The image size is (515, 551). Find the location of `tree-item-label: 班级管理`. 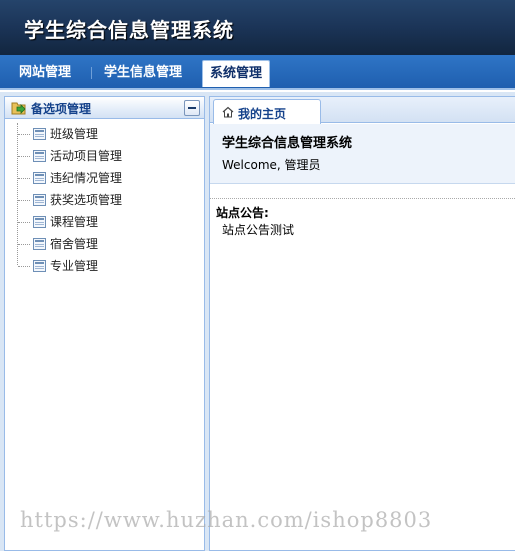

tree-item-label: 班级管理 is located at coordinates (74, 134).